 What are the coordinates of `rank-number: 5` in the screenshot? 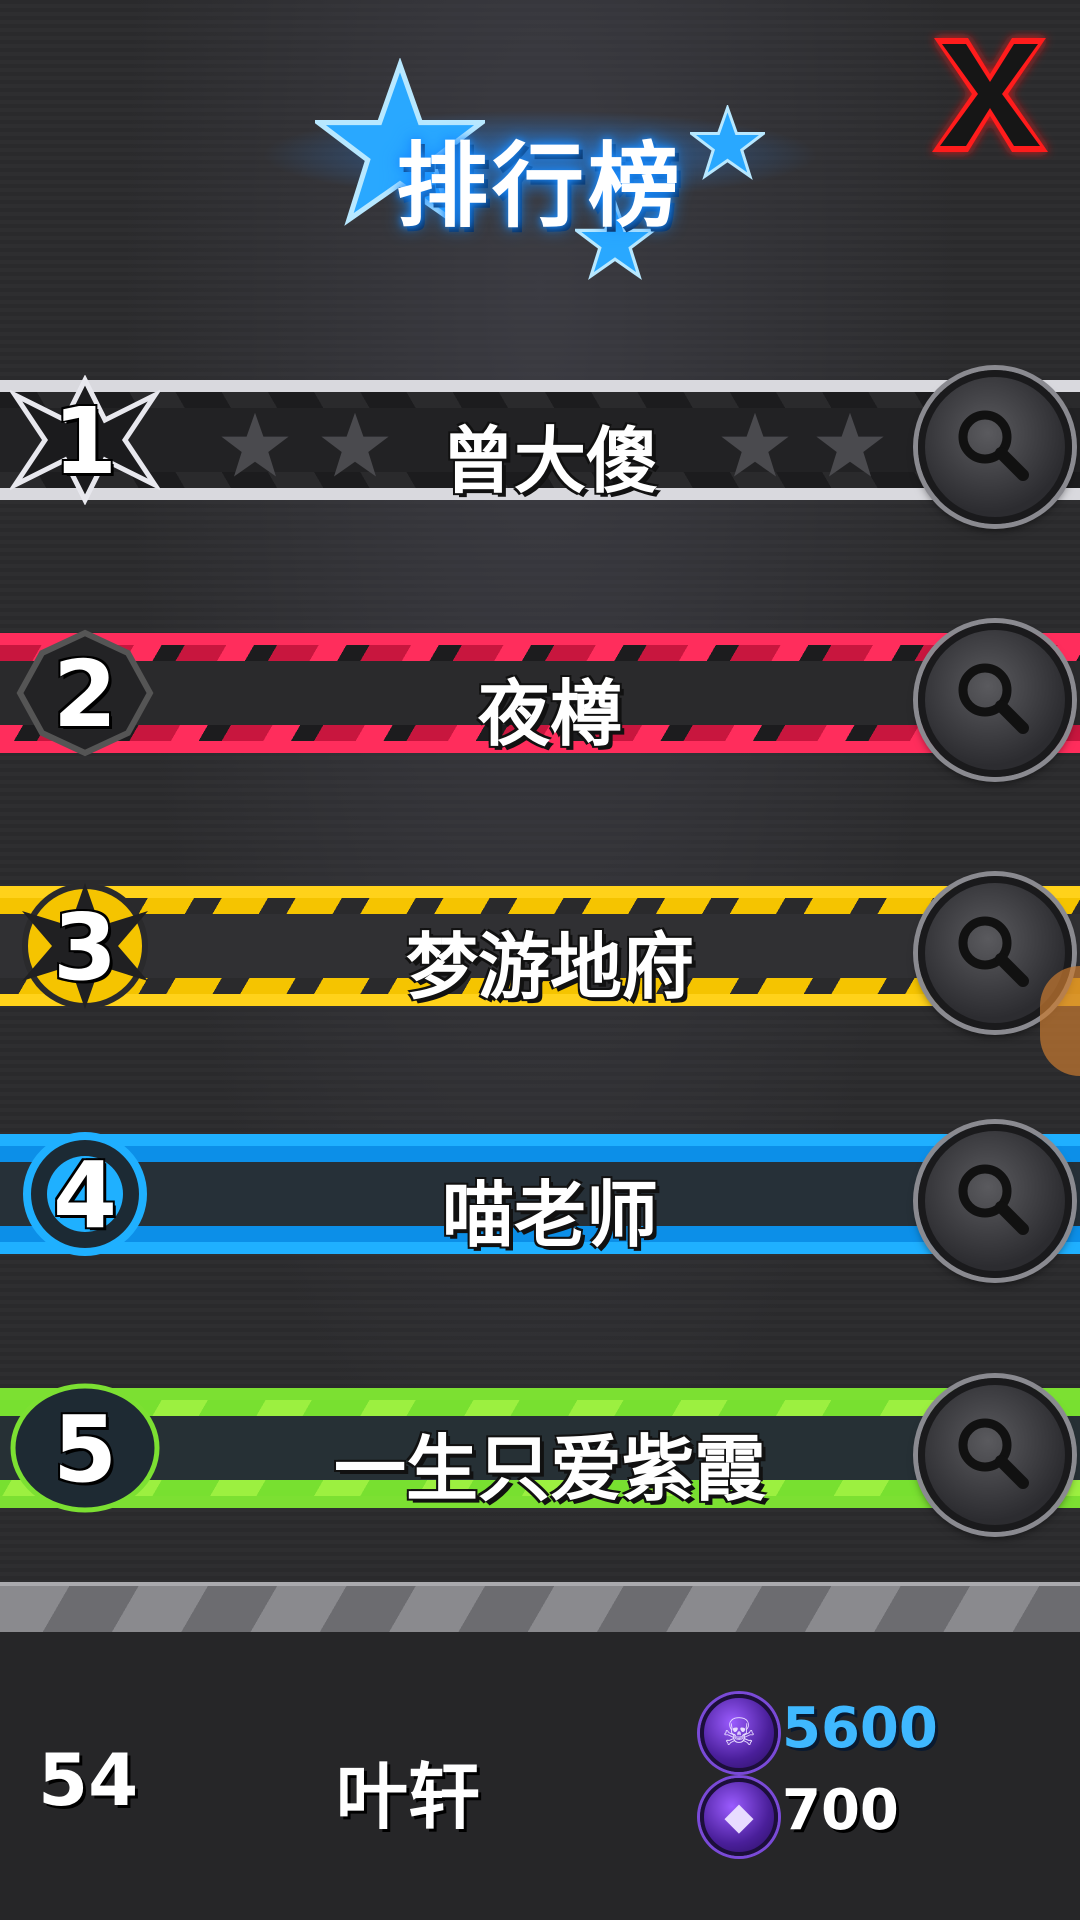 It's located at (84, 1449).